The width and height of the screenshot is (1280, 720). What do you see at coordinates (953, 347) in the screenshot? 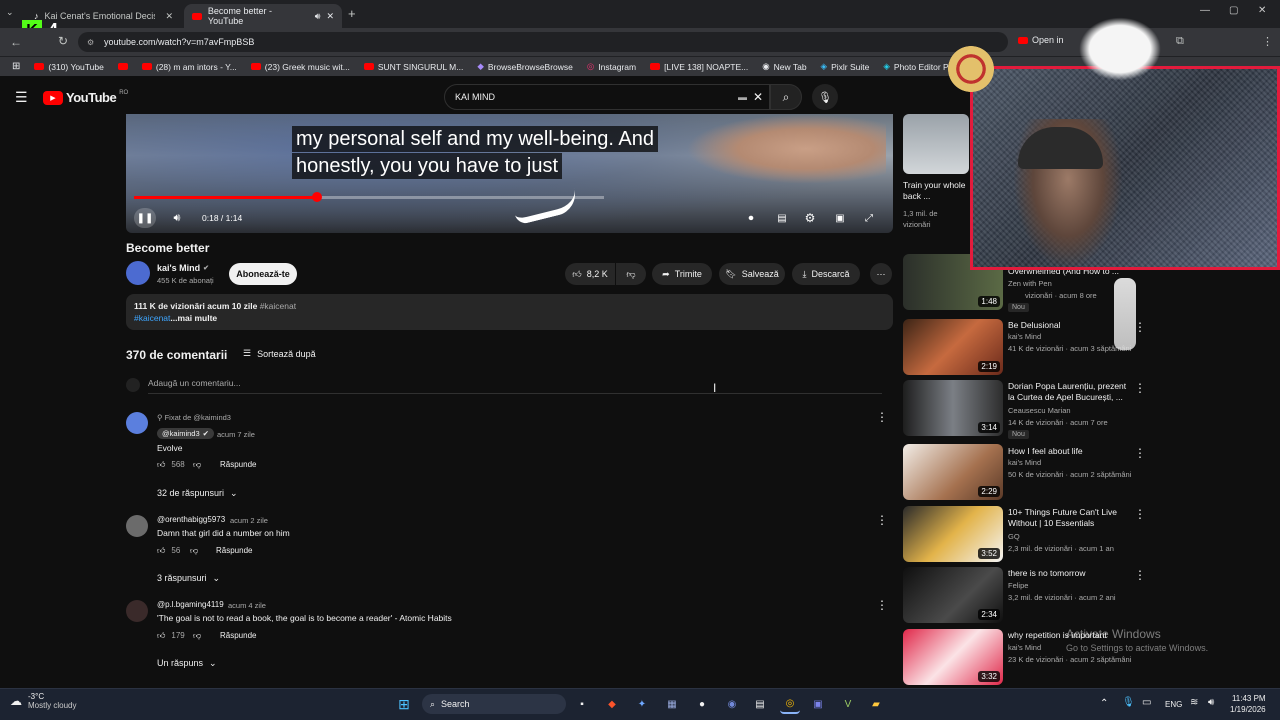
I see `related-thumbnail: 2:19` at bounding box center [953, 347].